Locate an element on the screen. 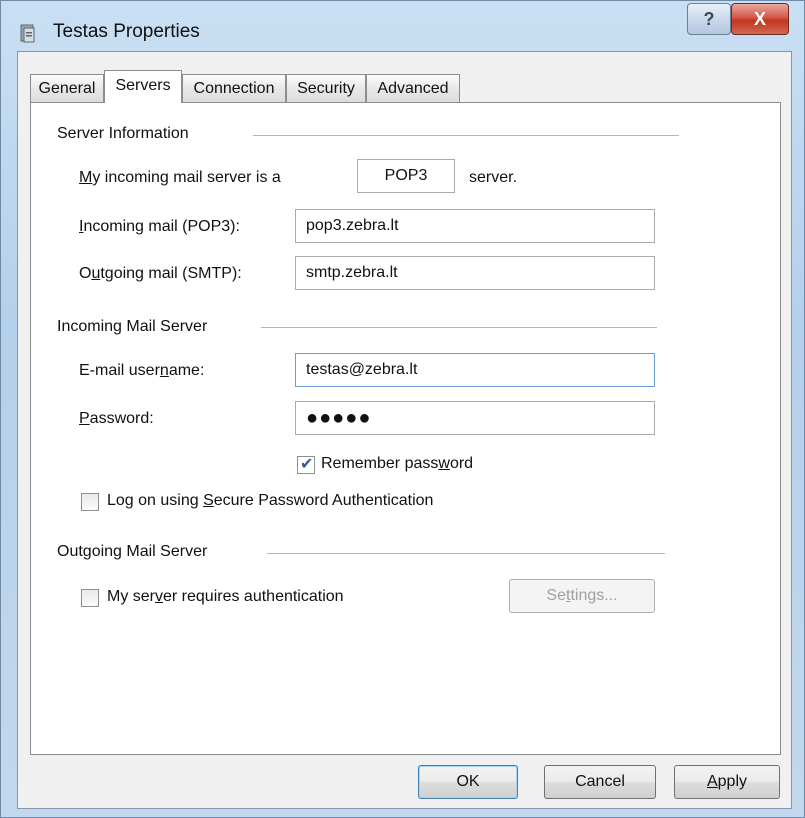  server-suffix-label: server. is located at coordinates (493, 177).